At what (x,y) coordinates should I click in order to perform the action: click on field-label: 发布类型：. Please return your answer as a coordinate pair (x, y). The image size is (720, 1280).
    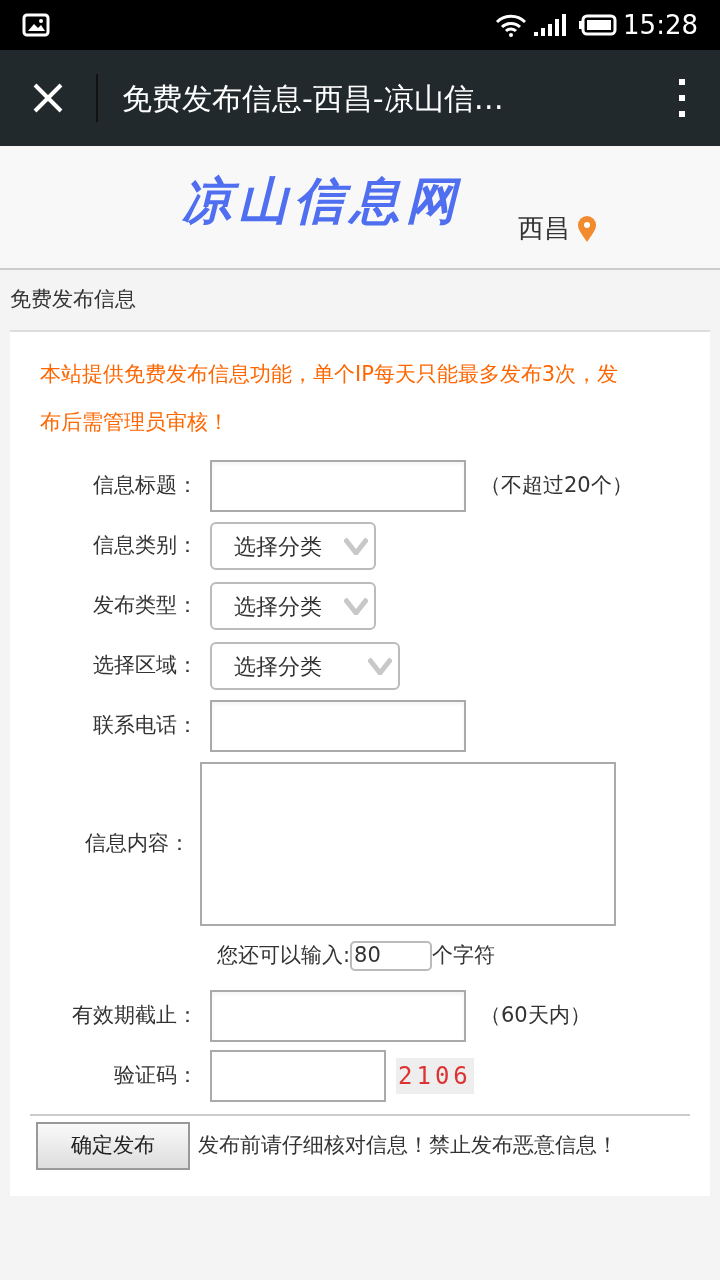
    Looking at the image, I should click on (145, 606).